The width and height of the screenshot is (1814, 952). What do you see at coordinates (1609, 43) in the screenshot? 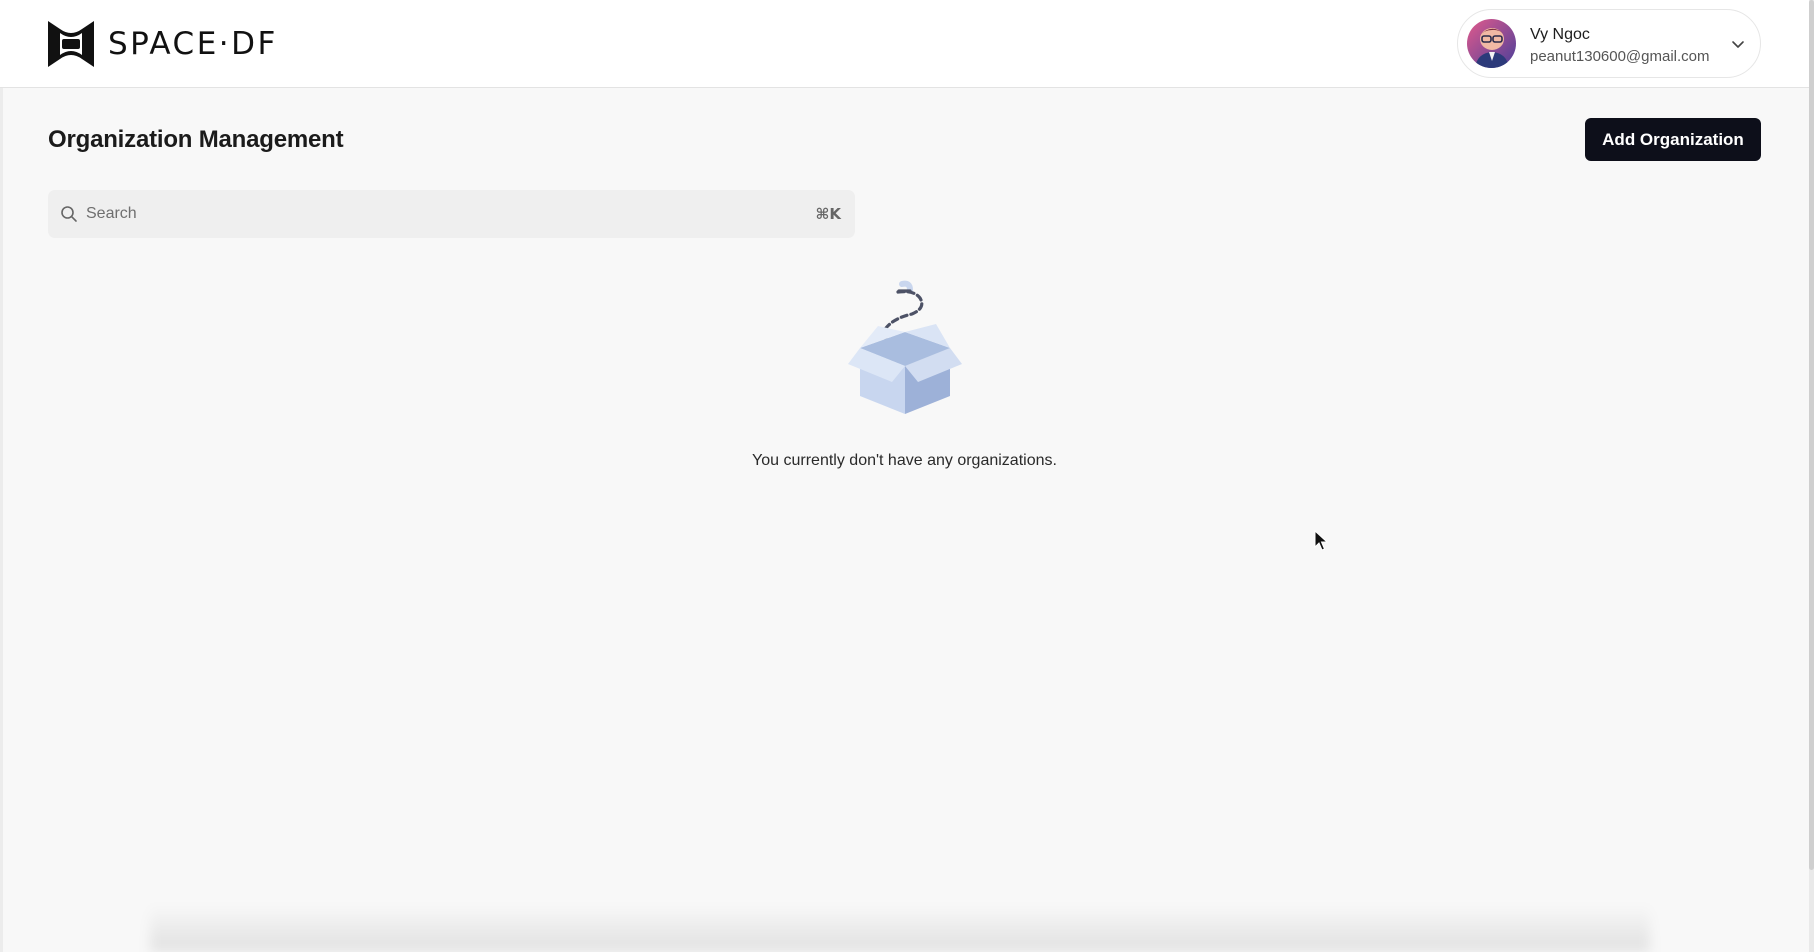
I see `user-menu-button: Vy Ngoc peanut130600@gmail.com` at bounding box center [1609, 43].